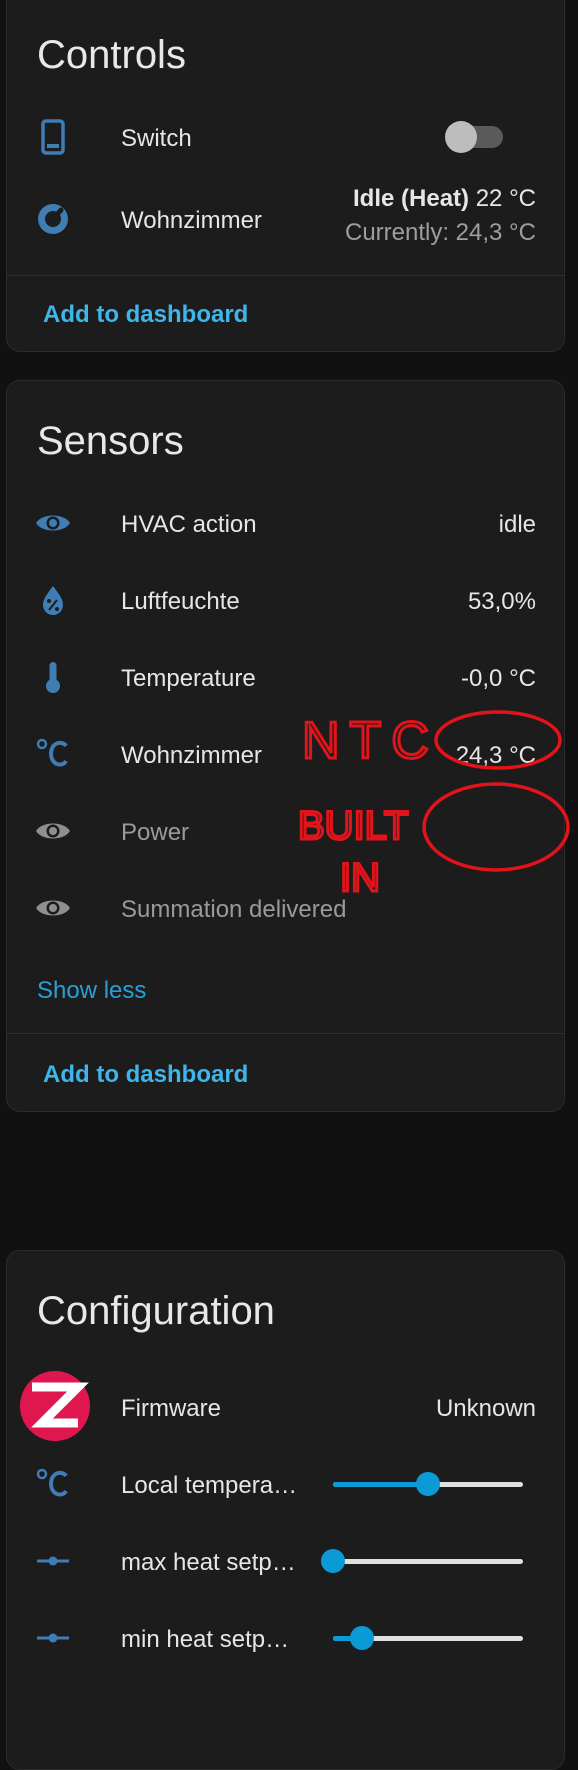  Describe the element at coordinates (285, 275) in the screenshot. I see `controls-divider` at that location.